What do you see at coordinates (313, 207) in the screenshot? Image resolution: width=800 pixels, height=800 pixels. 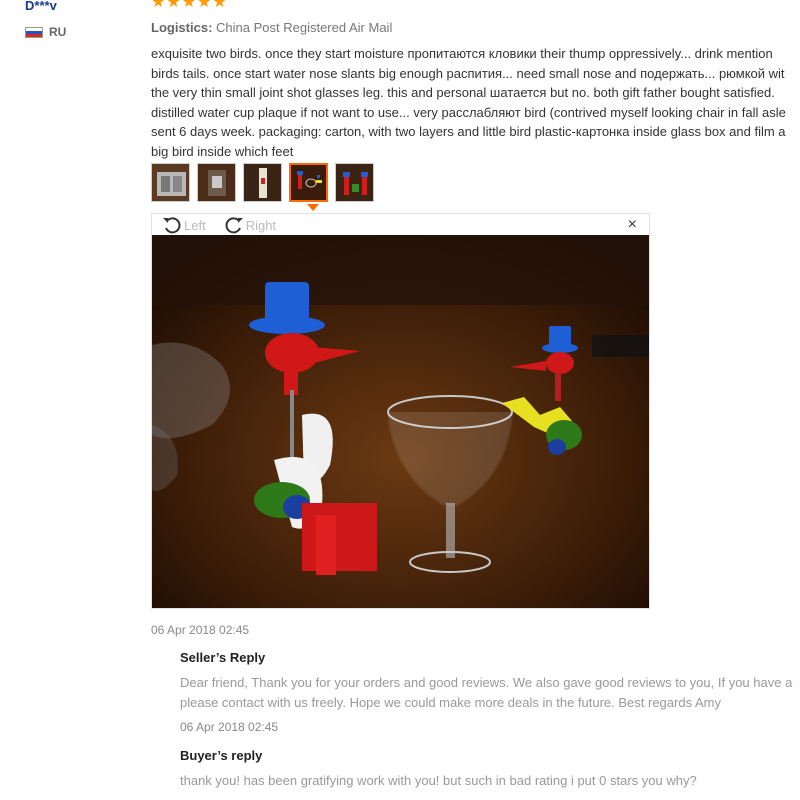 I see `active-thumbnail-indicator` at bounding box center [313, 207].